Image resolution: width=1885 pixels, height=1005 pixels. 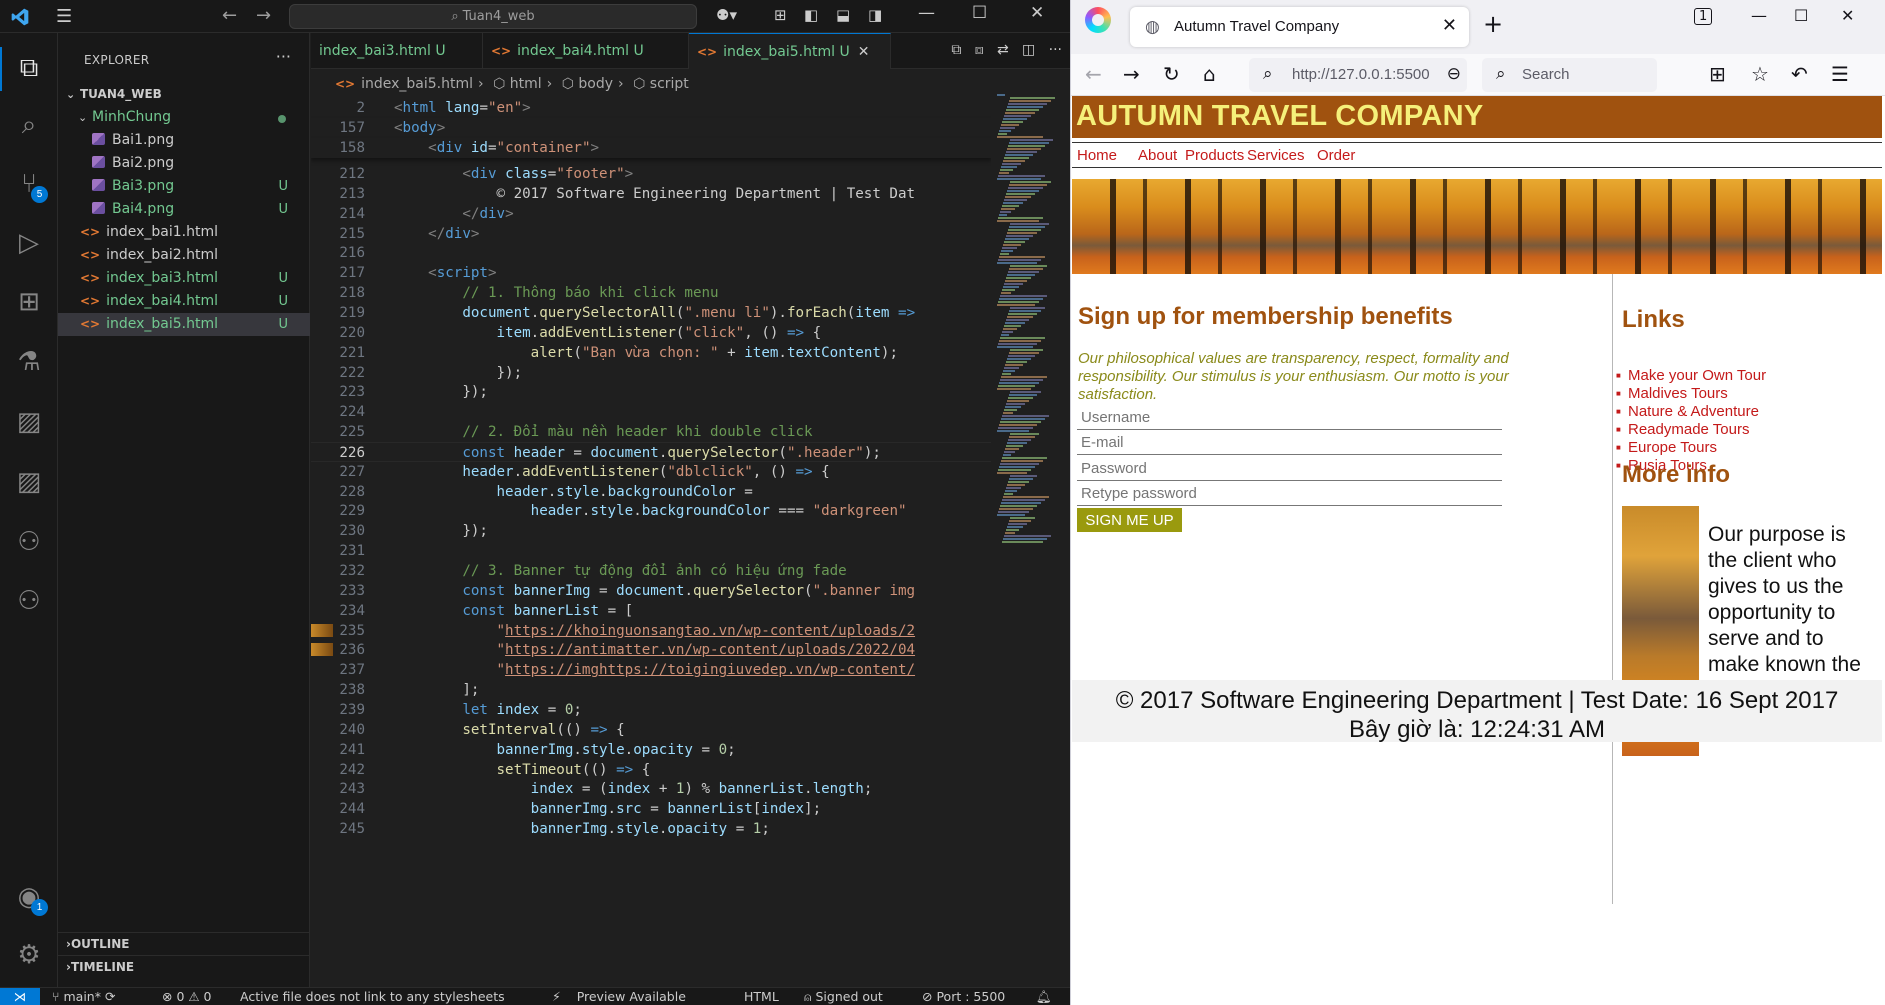 I want to click on browser-tab: ◍ Autumn Travel Company ✕, so click(x=1299, y=27).